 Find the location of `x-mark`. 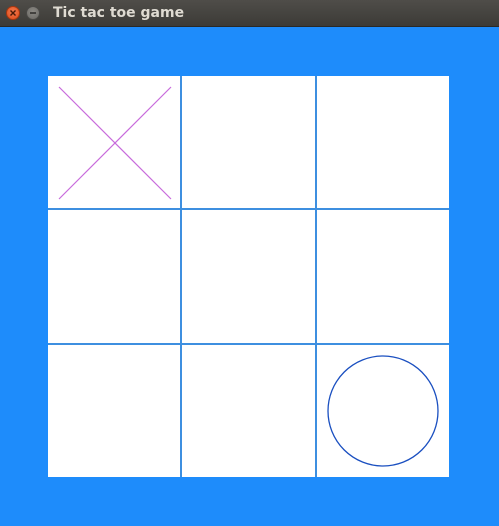

x-mark is located at coordinates (115, 143).